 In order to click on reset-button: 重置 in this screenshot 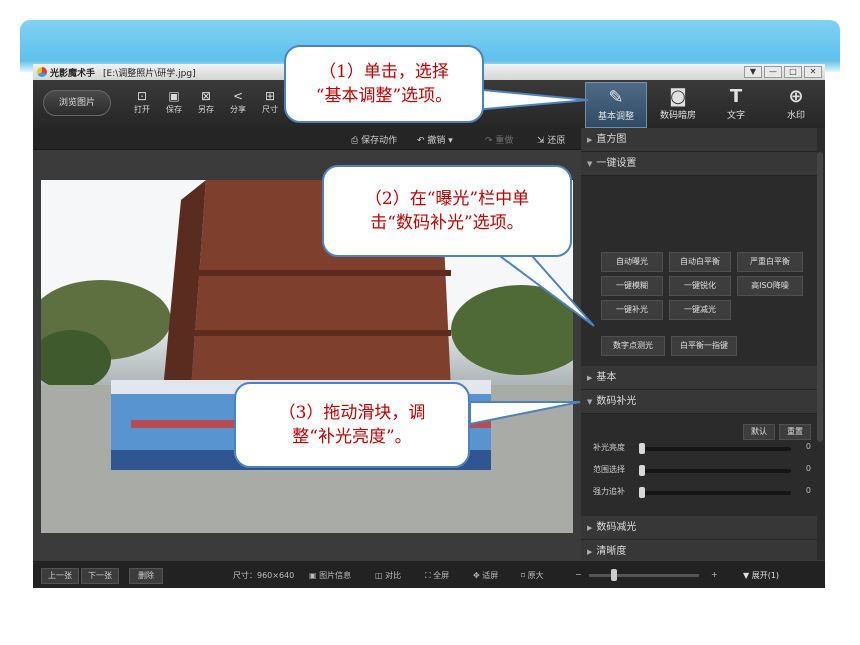, I will do `click(795, 432)`.